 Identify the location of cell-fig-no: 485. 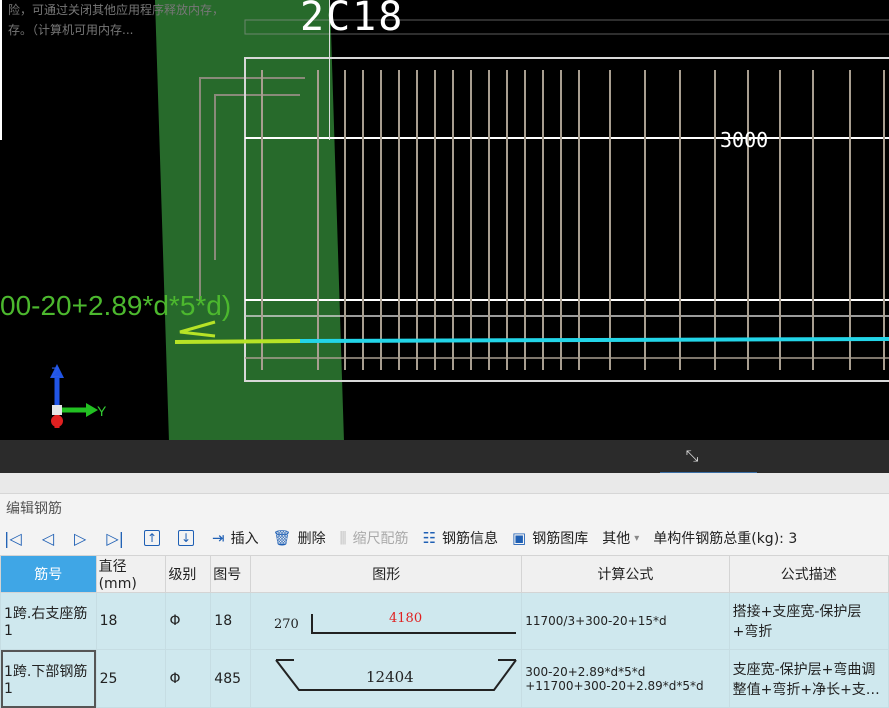
(231, 678).